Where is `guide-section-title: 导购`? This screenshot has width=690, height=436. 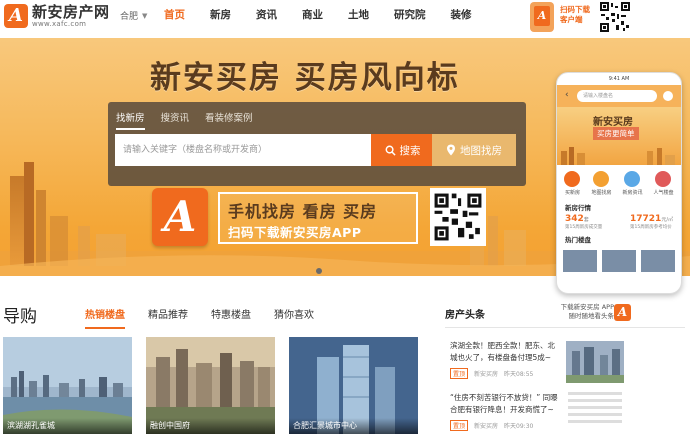 guide-section-title: 导购 is located at coordinates (20, 317).